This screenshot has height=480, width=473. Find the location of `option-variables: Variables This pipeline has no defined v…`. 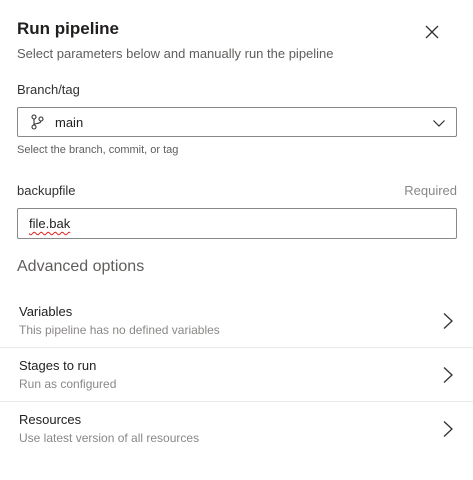

option-variables: Variables This pipeline has no defined v… is located at coordinates (236, 321).